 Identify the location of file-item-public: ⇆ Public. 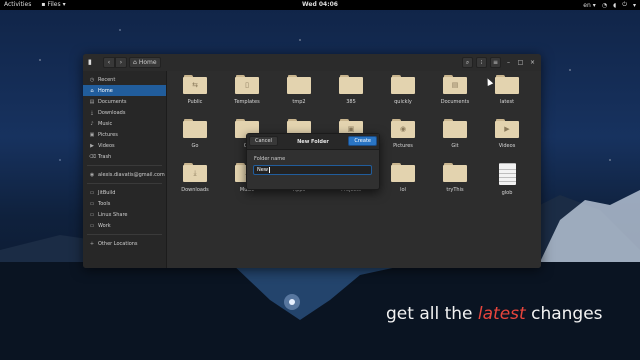
(195, 90).